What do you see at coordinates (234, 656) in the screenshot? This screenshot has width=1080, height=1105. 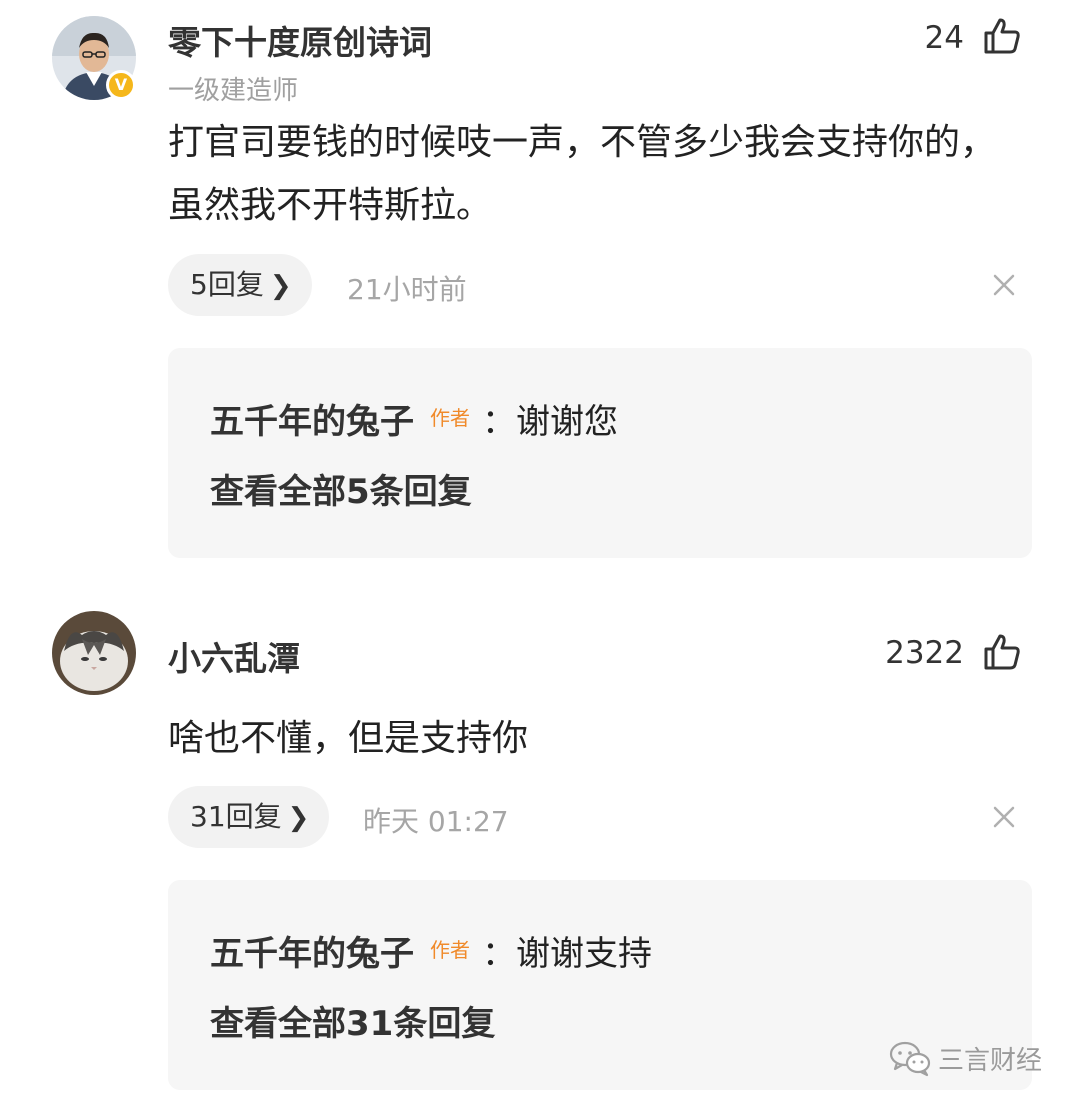 I see `username: 小六乱潭` at bounding box center [234, 656].